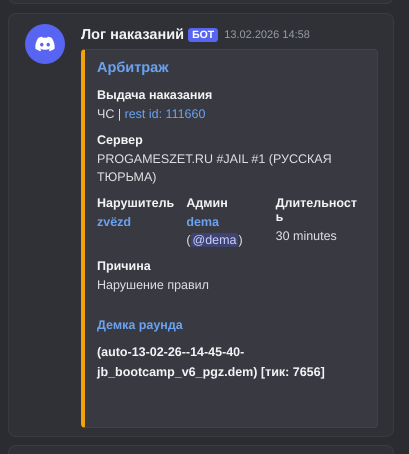 This screenshot has width=409, height=454. What do you see at coordinates (140, 325) in the screenshot?
I see `section-heading: Демка раунда` at bounding box center [140, 325].